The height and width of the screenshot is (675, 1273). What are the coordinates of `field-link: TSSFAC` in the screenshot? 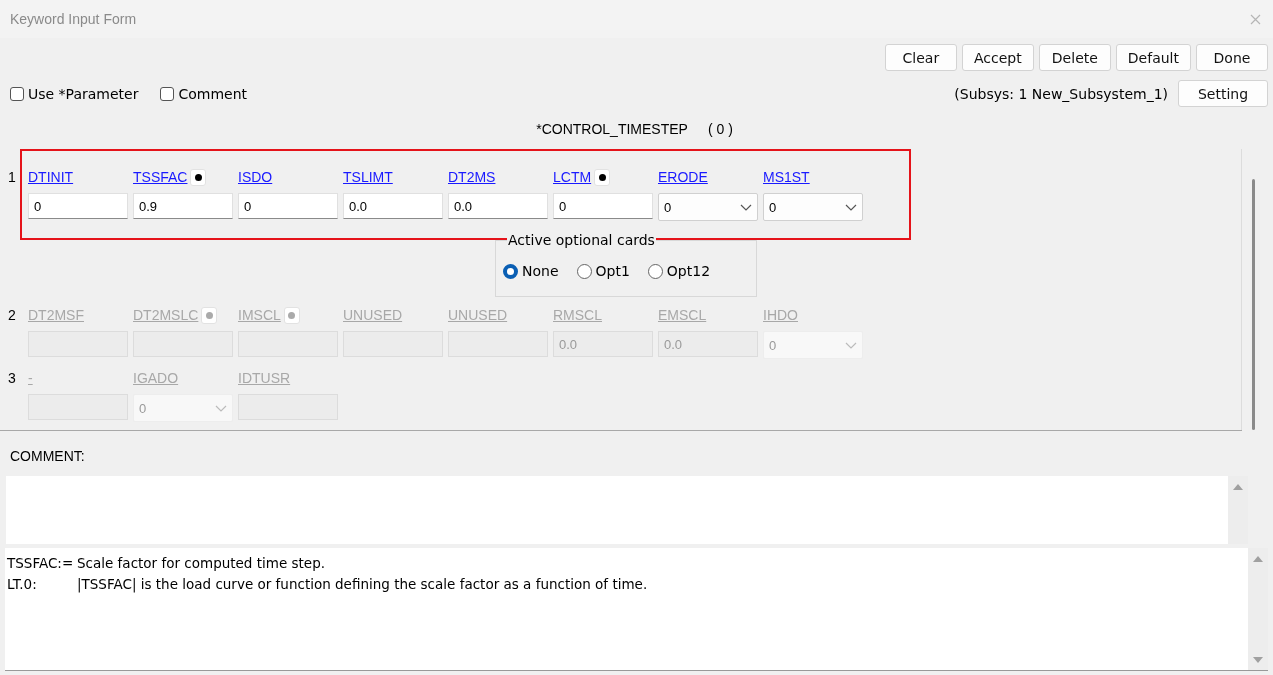 It's located at (160, 177).